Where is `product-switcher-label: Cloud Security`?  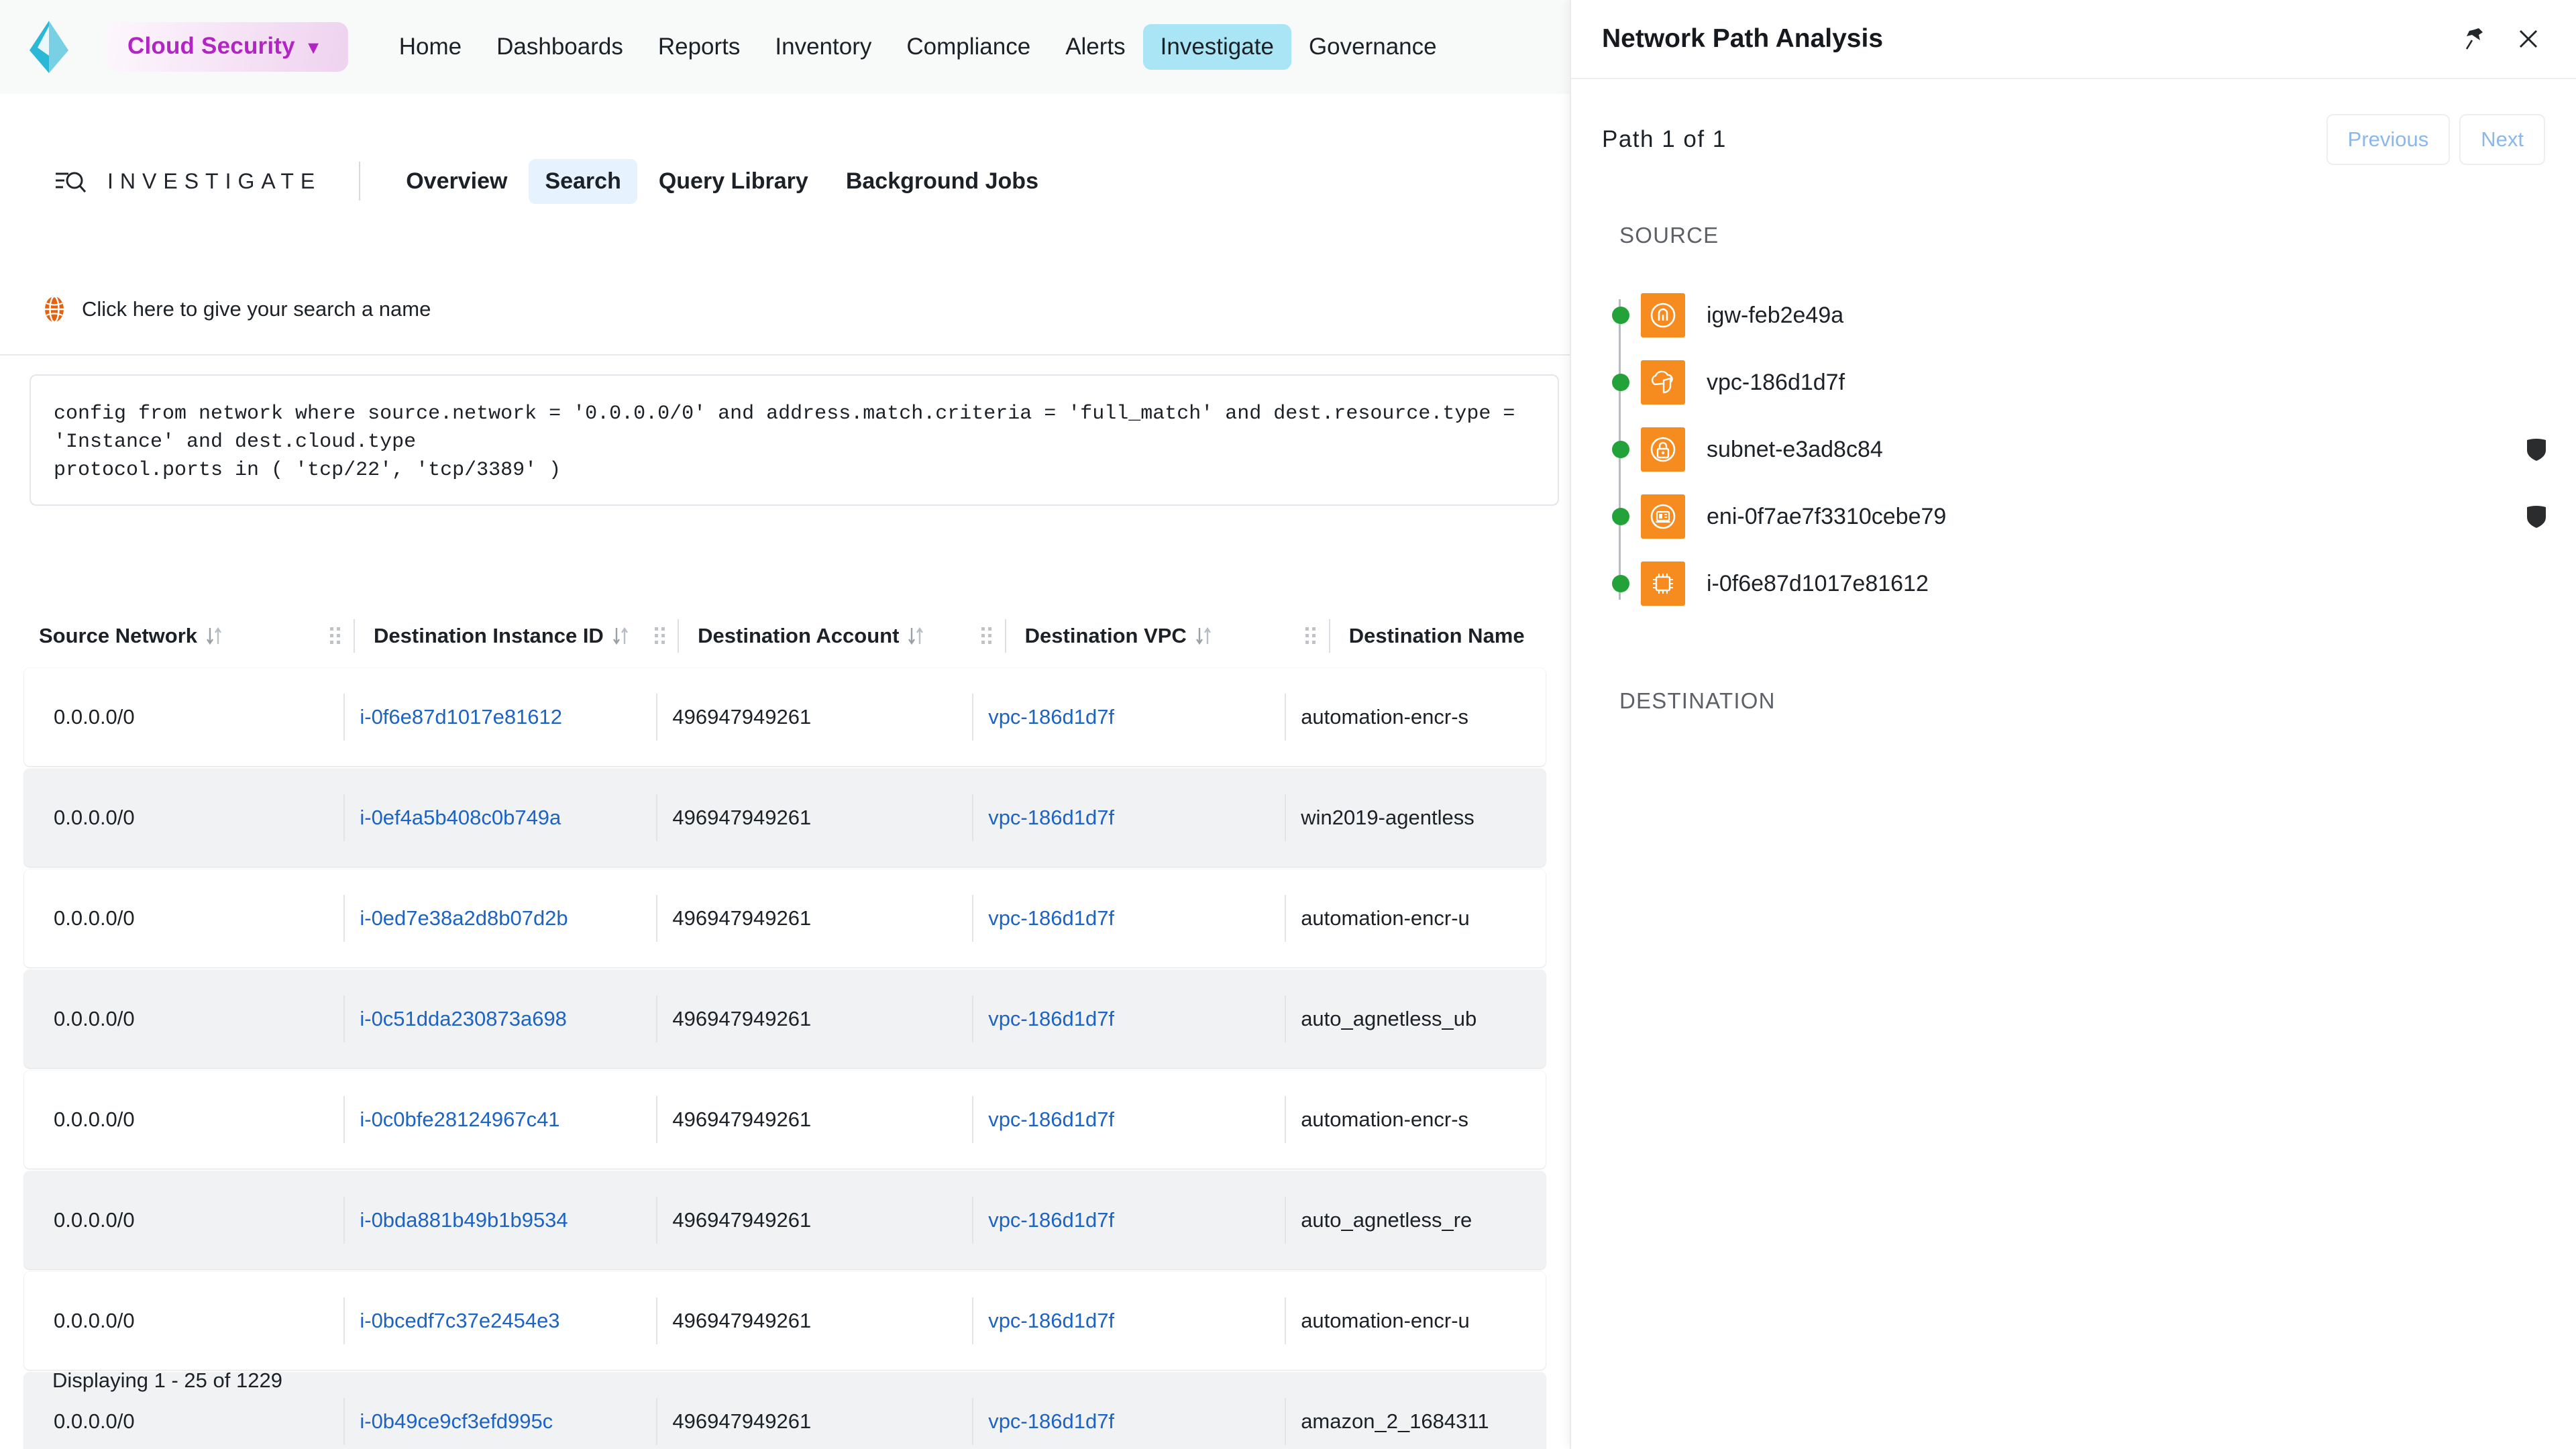
product-switcher-label: Cloud Security is located at coordinates (211, 46).